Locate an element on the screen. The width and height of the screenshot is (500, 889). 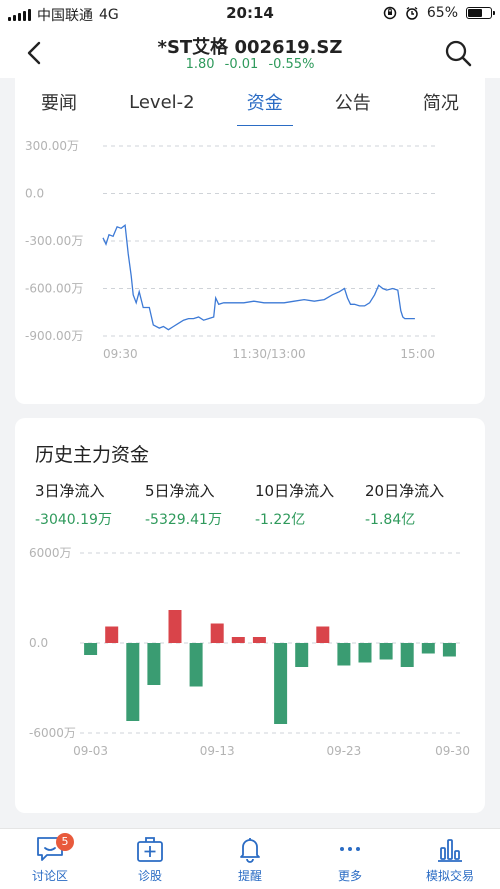
tab-news: 要闻 is located at coordinates (59, 102).